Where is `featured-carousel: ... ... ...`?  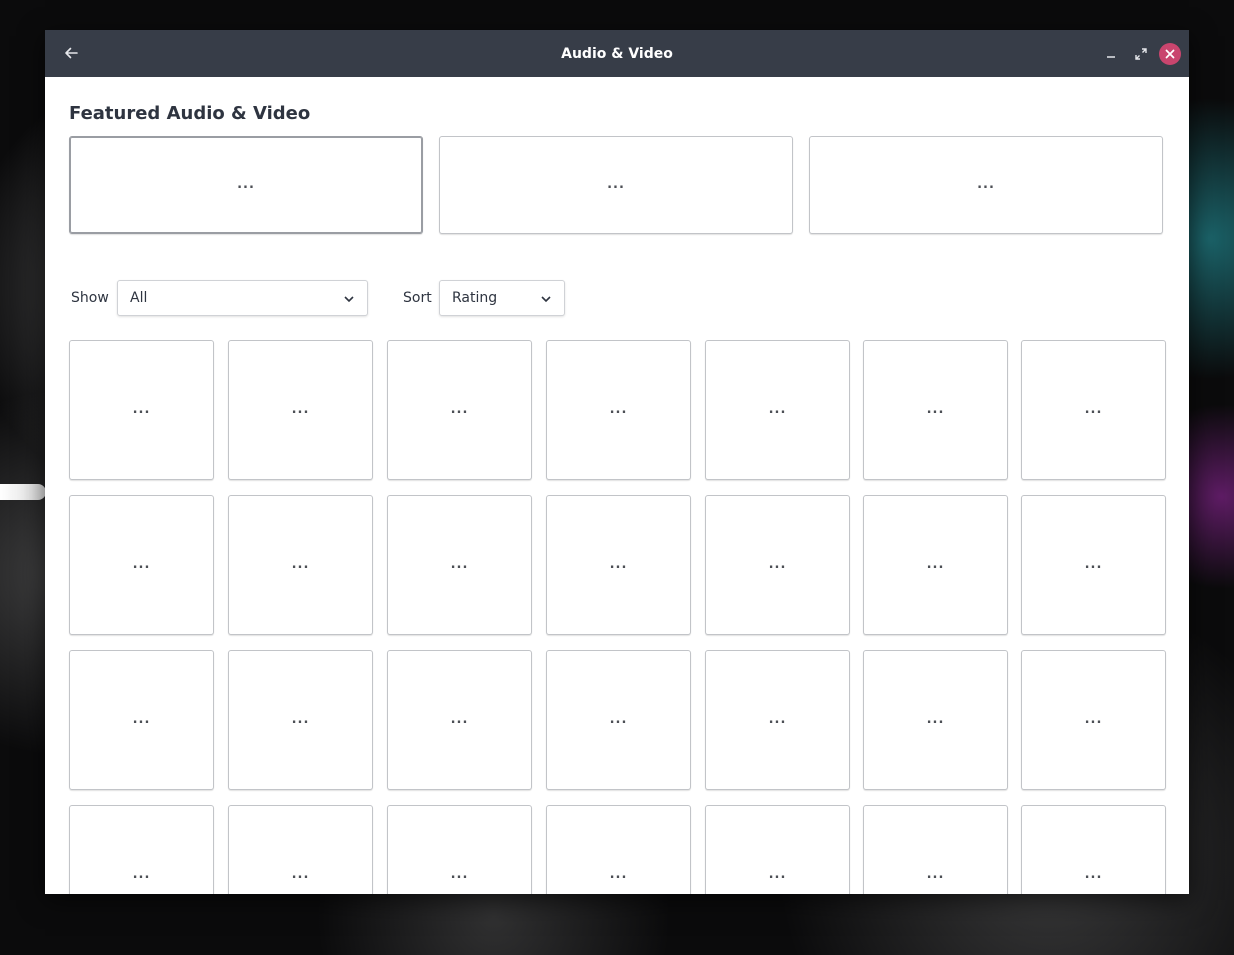 featured-carousel: ... ... ... is located at coordinates (617, 186).